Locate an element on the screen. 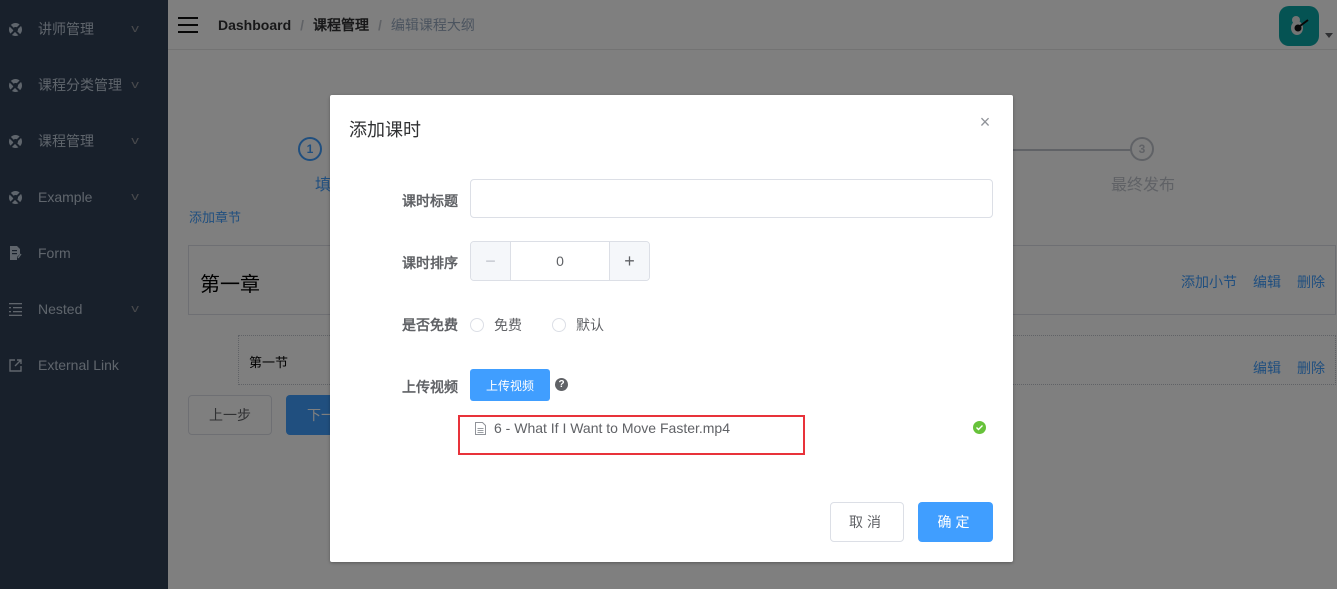 This screenshot has height=589, width=1337. decrement-button: − is located at coordinates (491, 261).